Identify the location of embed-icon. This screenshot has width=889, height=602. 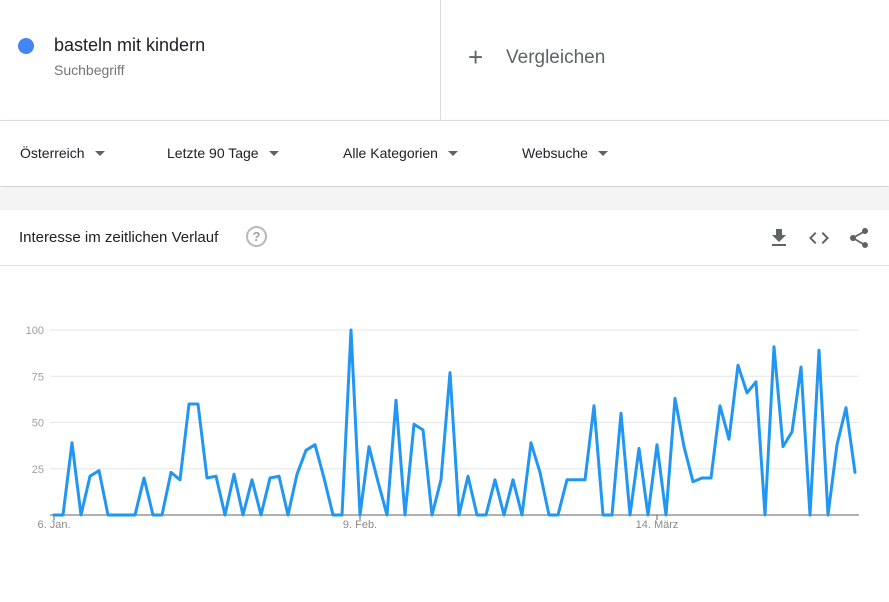
(819, 238).